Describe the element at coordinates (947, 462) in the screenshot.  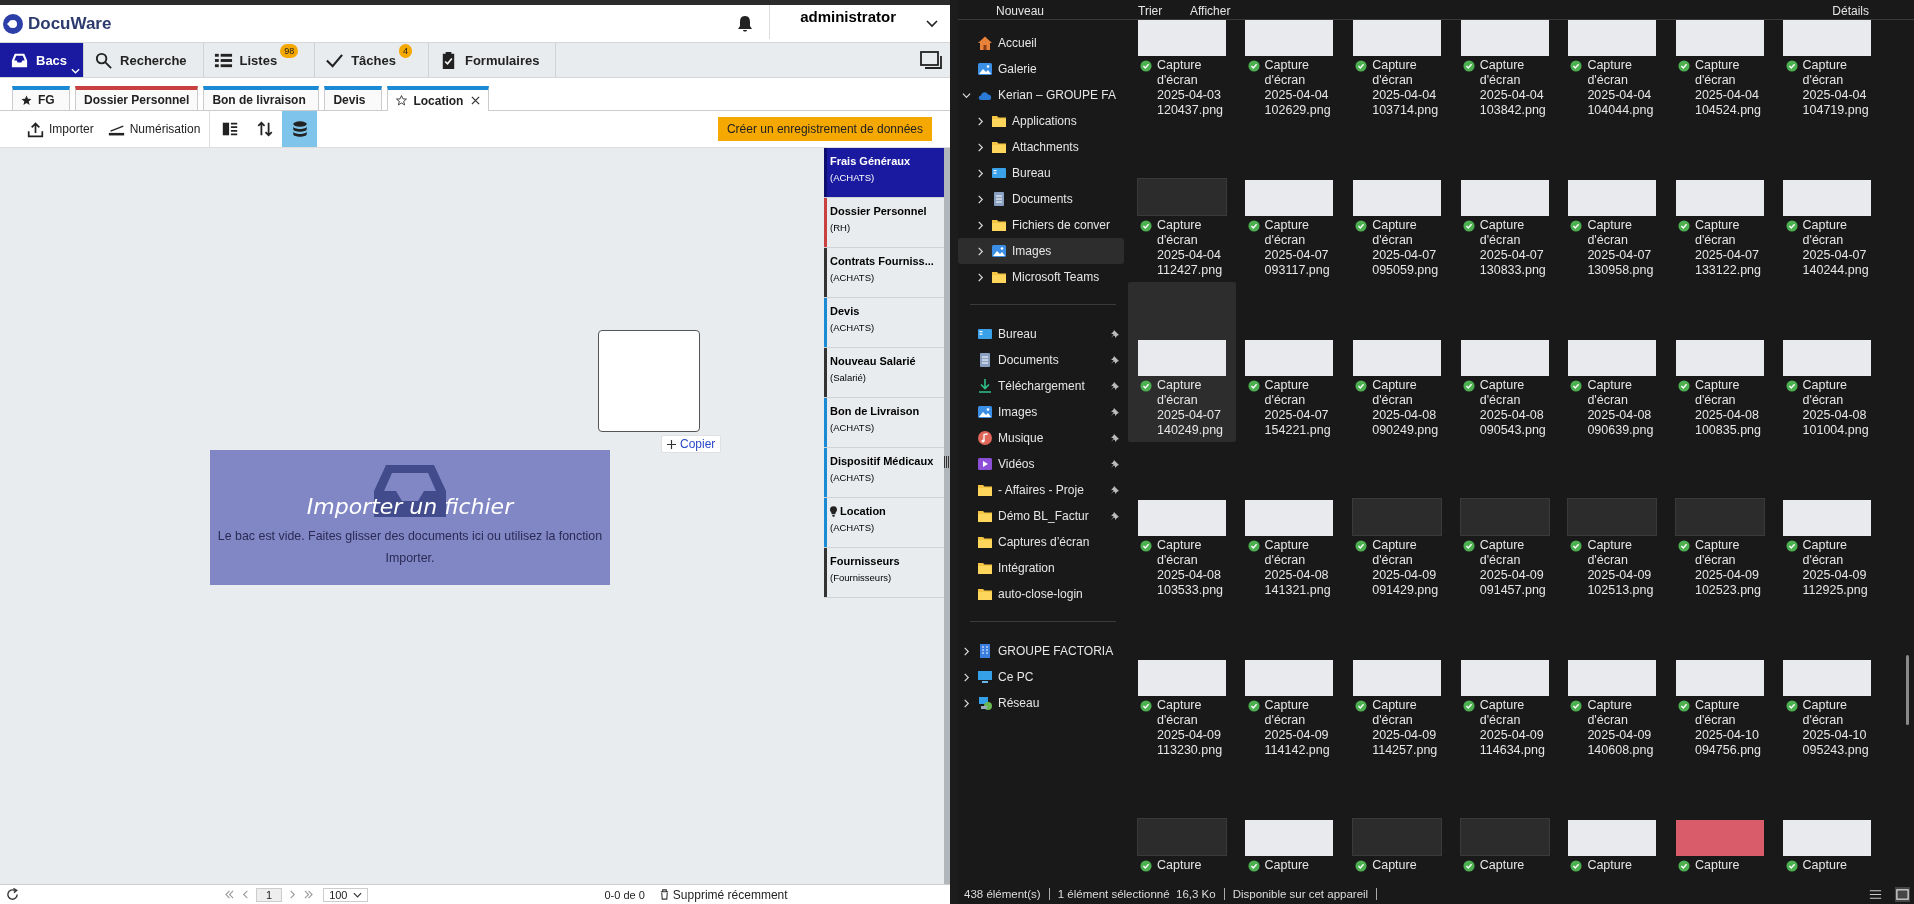
I see `resize-handle` at that location.